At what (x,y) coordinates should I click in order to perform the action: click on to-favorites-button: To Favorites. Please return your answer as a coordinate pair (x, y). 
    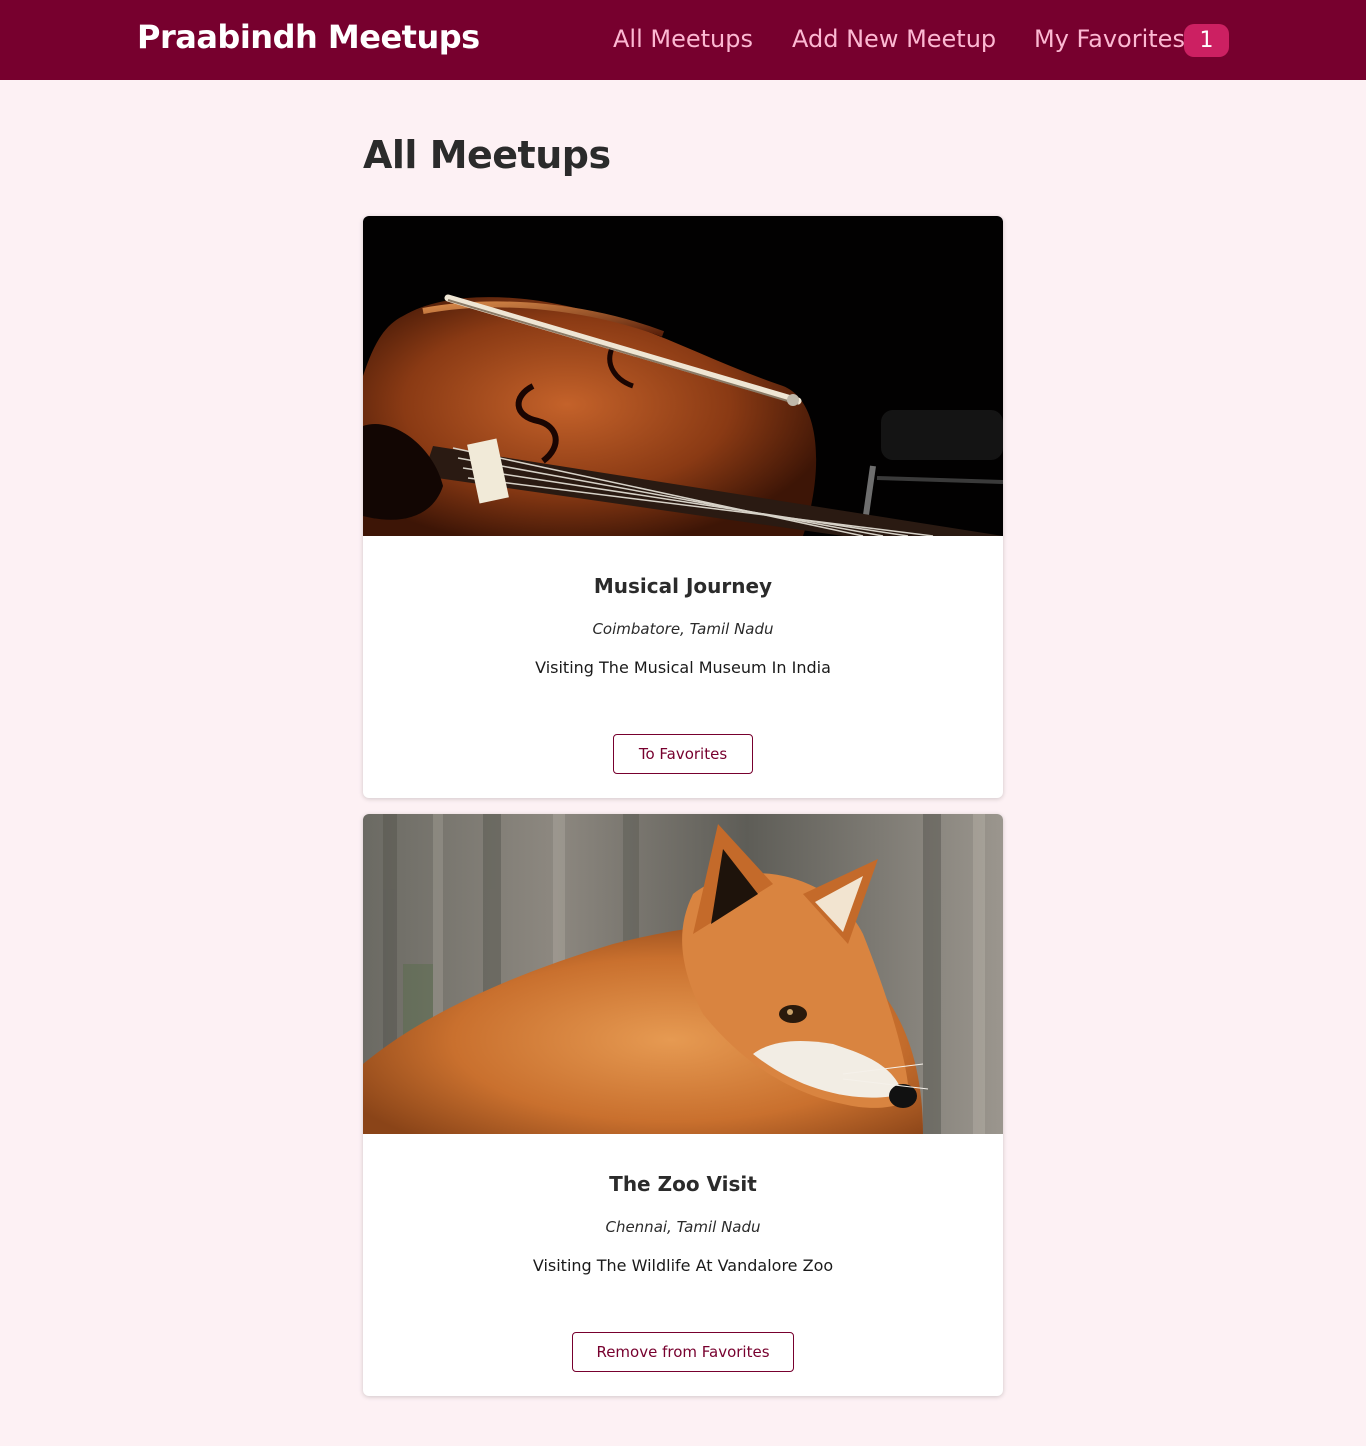
    Looking at the image, I should click on (683, 754).